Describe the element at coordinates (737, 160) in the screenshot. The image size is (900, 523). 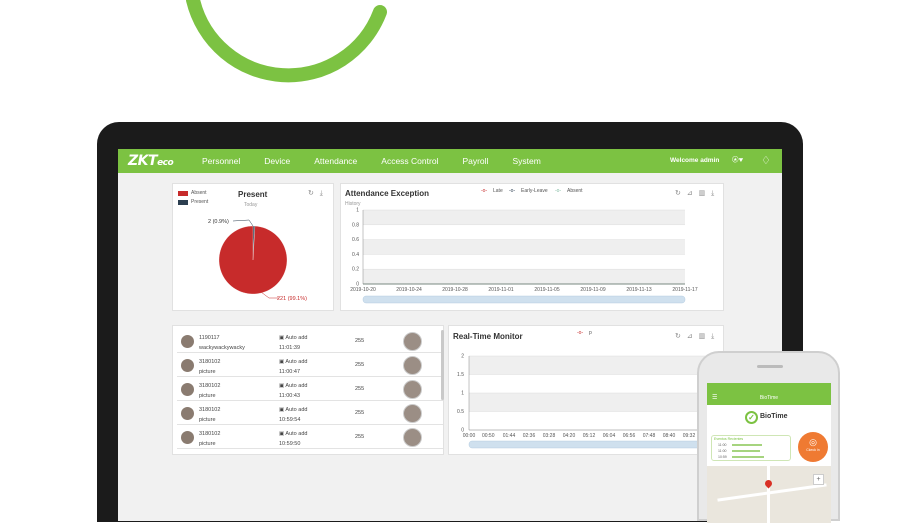
I see `user-icon: ⍟▾` at that location.